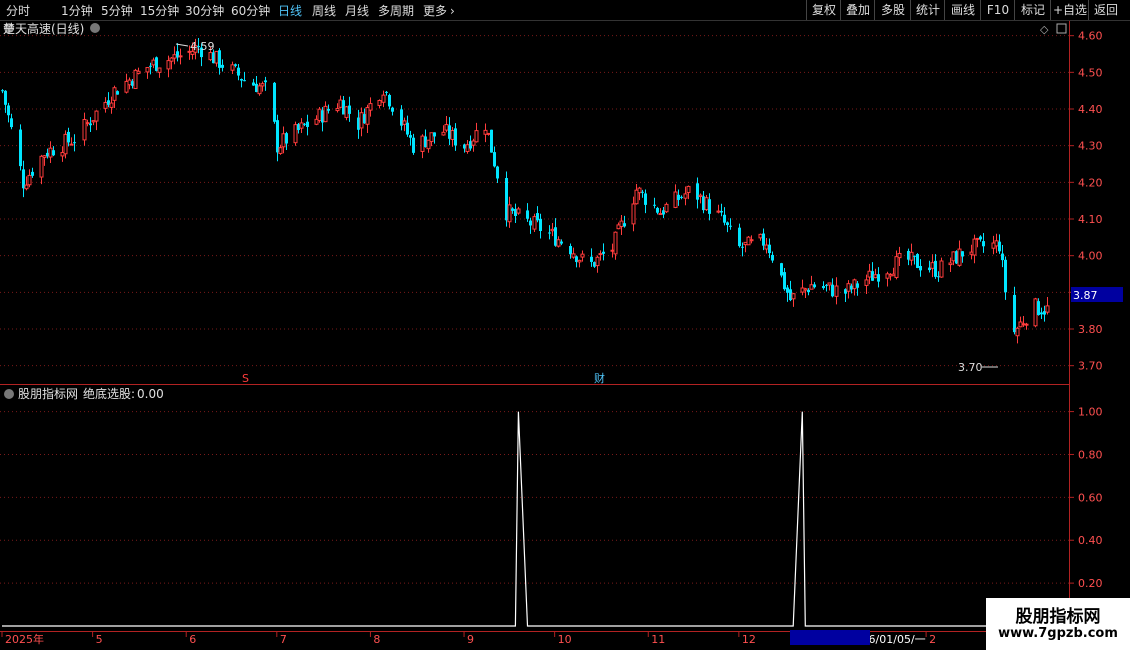 The width and height of the screenshot is (1130, 650). What do you see at coordinates (1090, 583) in the screenshot?
I see `indicator-y-tick-label: 0.20` at bounding box center [1090, 583].